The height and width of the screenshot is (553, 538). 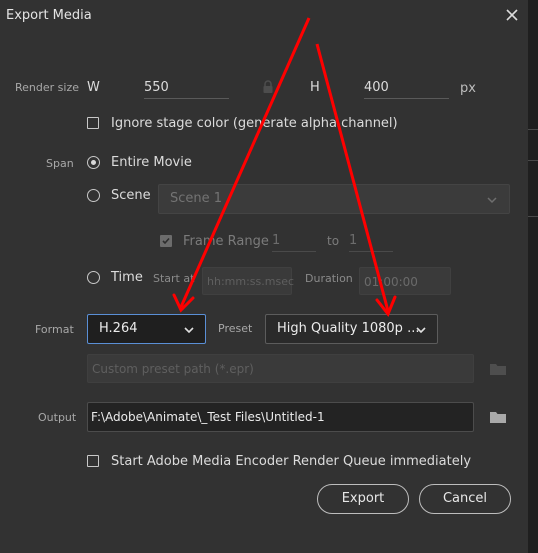 What do you see at coordinates (49, 15) in the screenshot?
I see `dialog-title: Export Media` at bounding box center [49, 15].